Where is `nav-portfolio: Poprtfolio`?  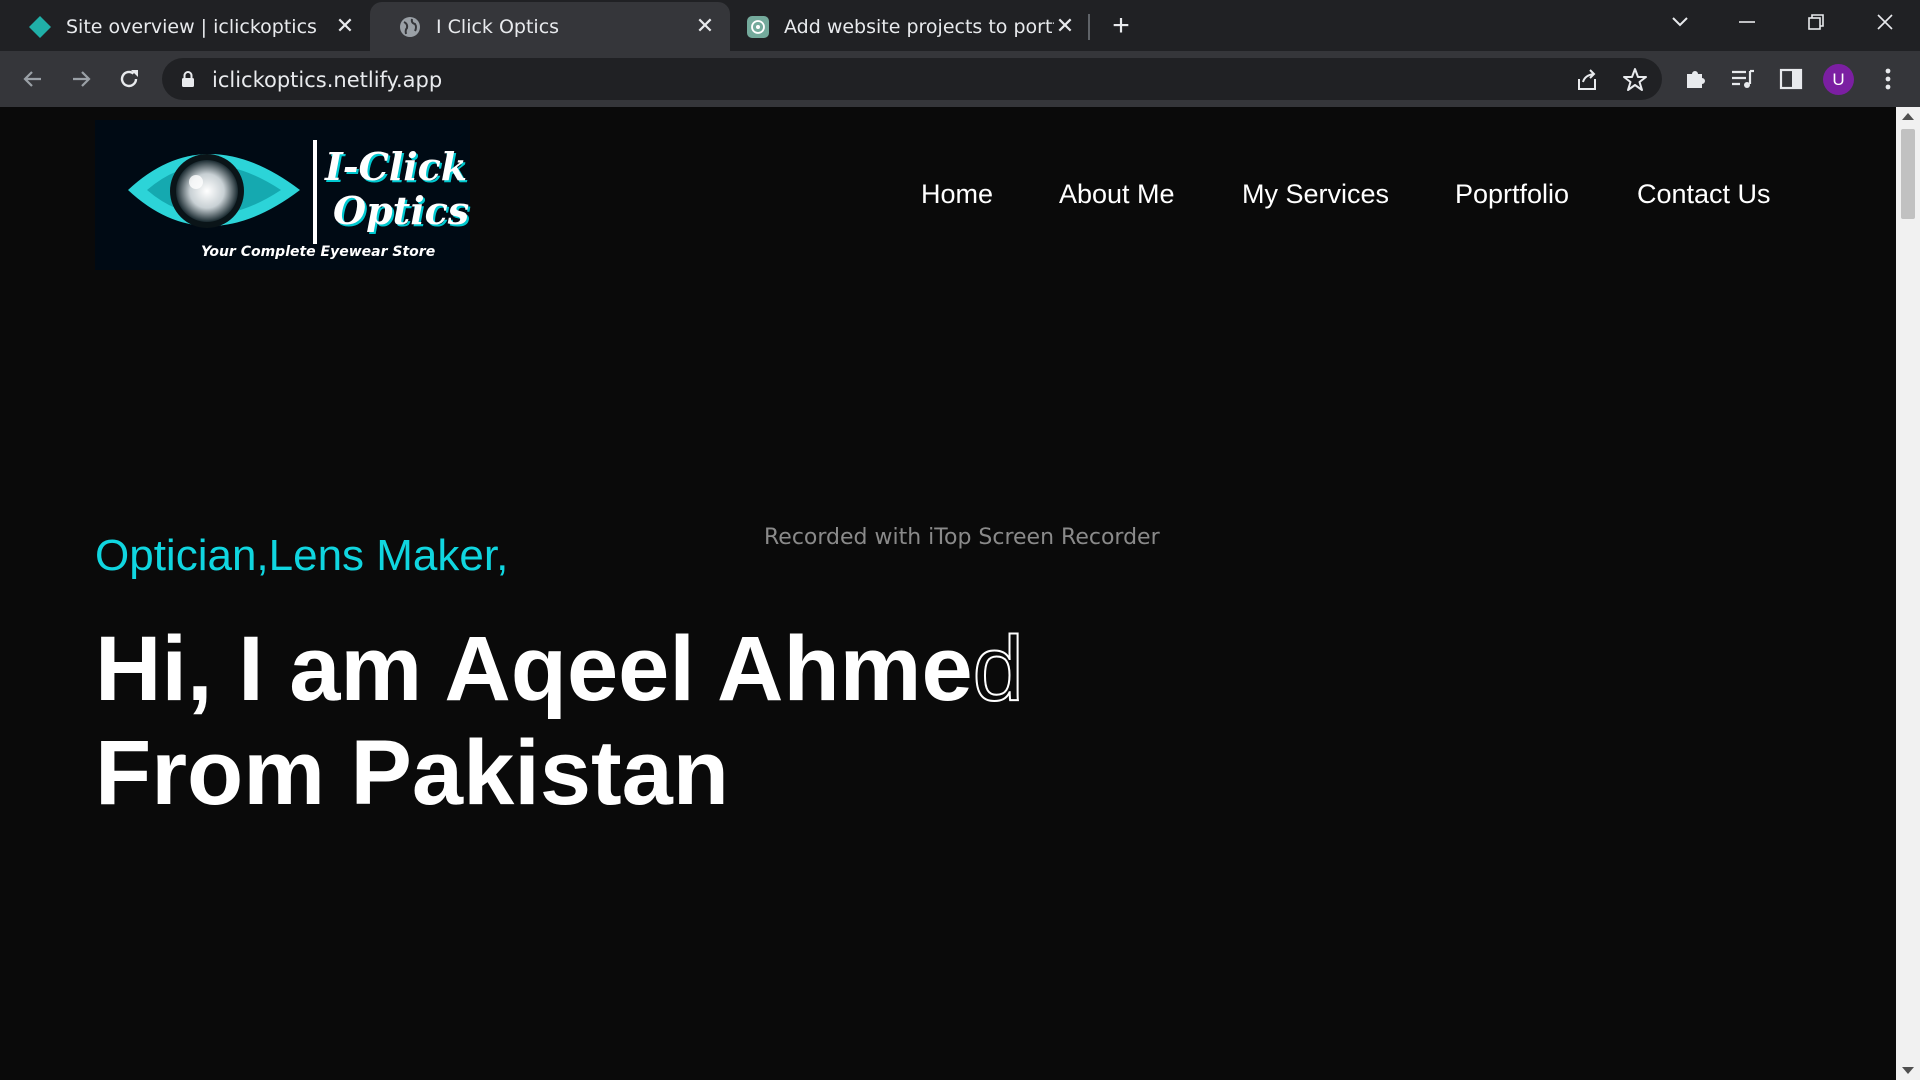 nav-portfolio: Poprtfolio is located at coordinates (1512, 194).